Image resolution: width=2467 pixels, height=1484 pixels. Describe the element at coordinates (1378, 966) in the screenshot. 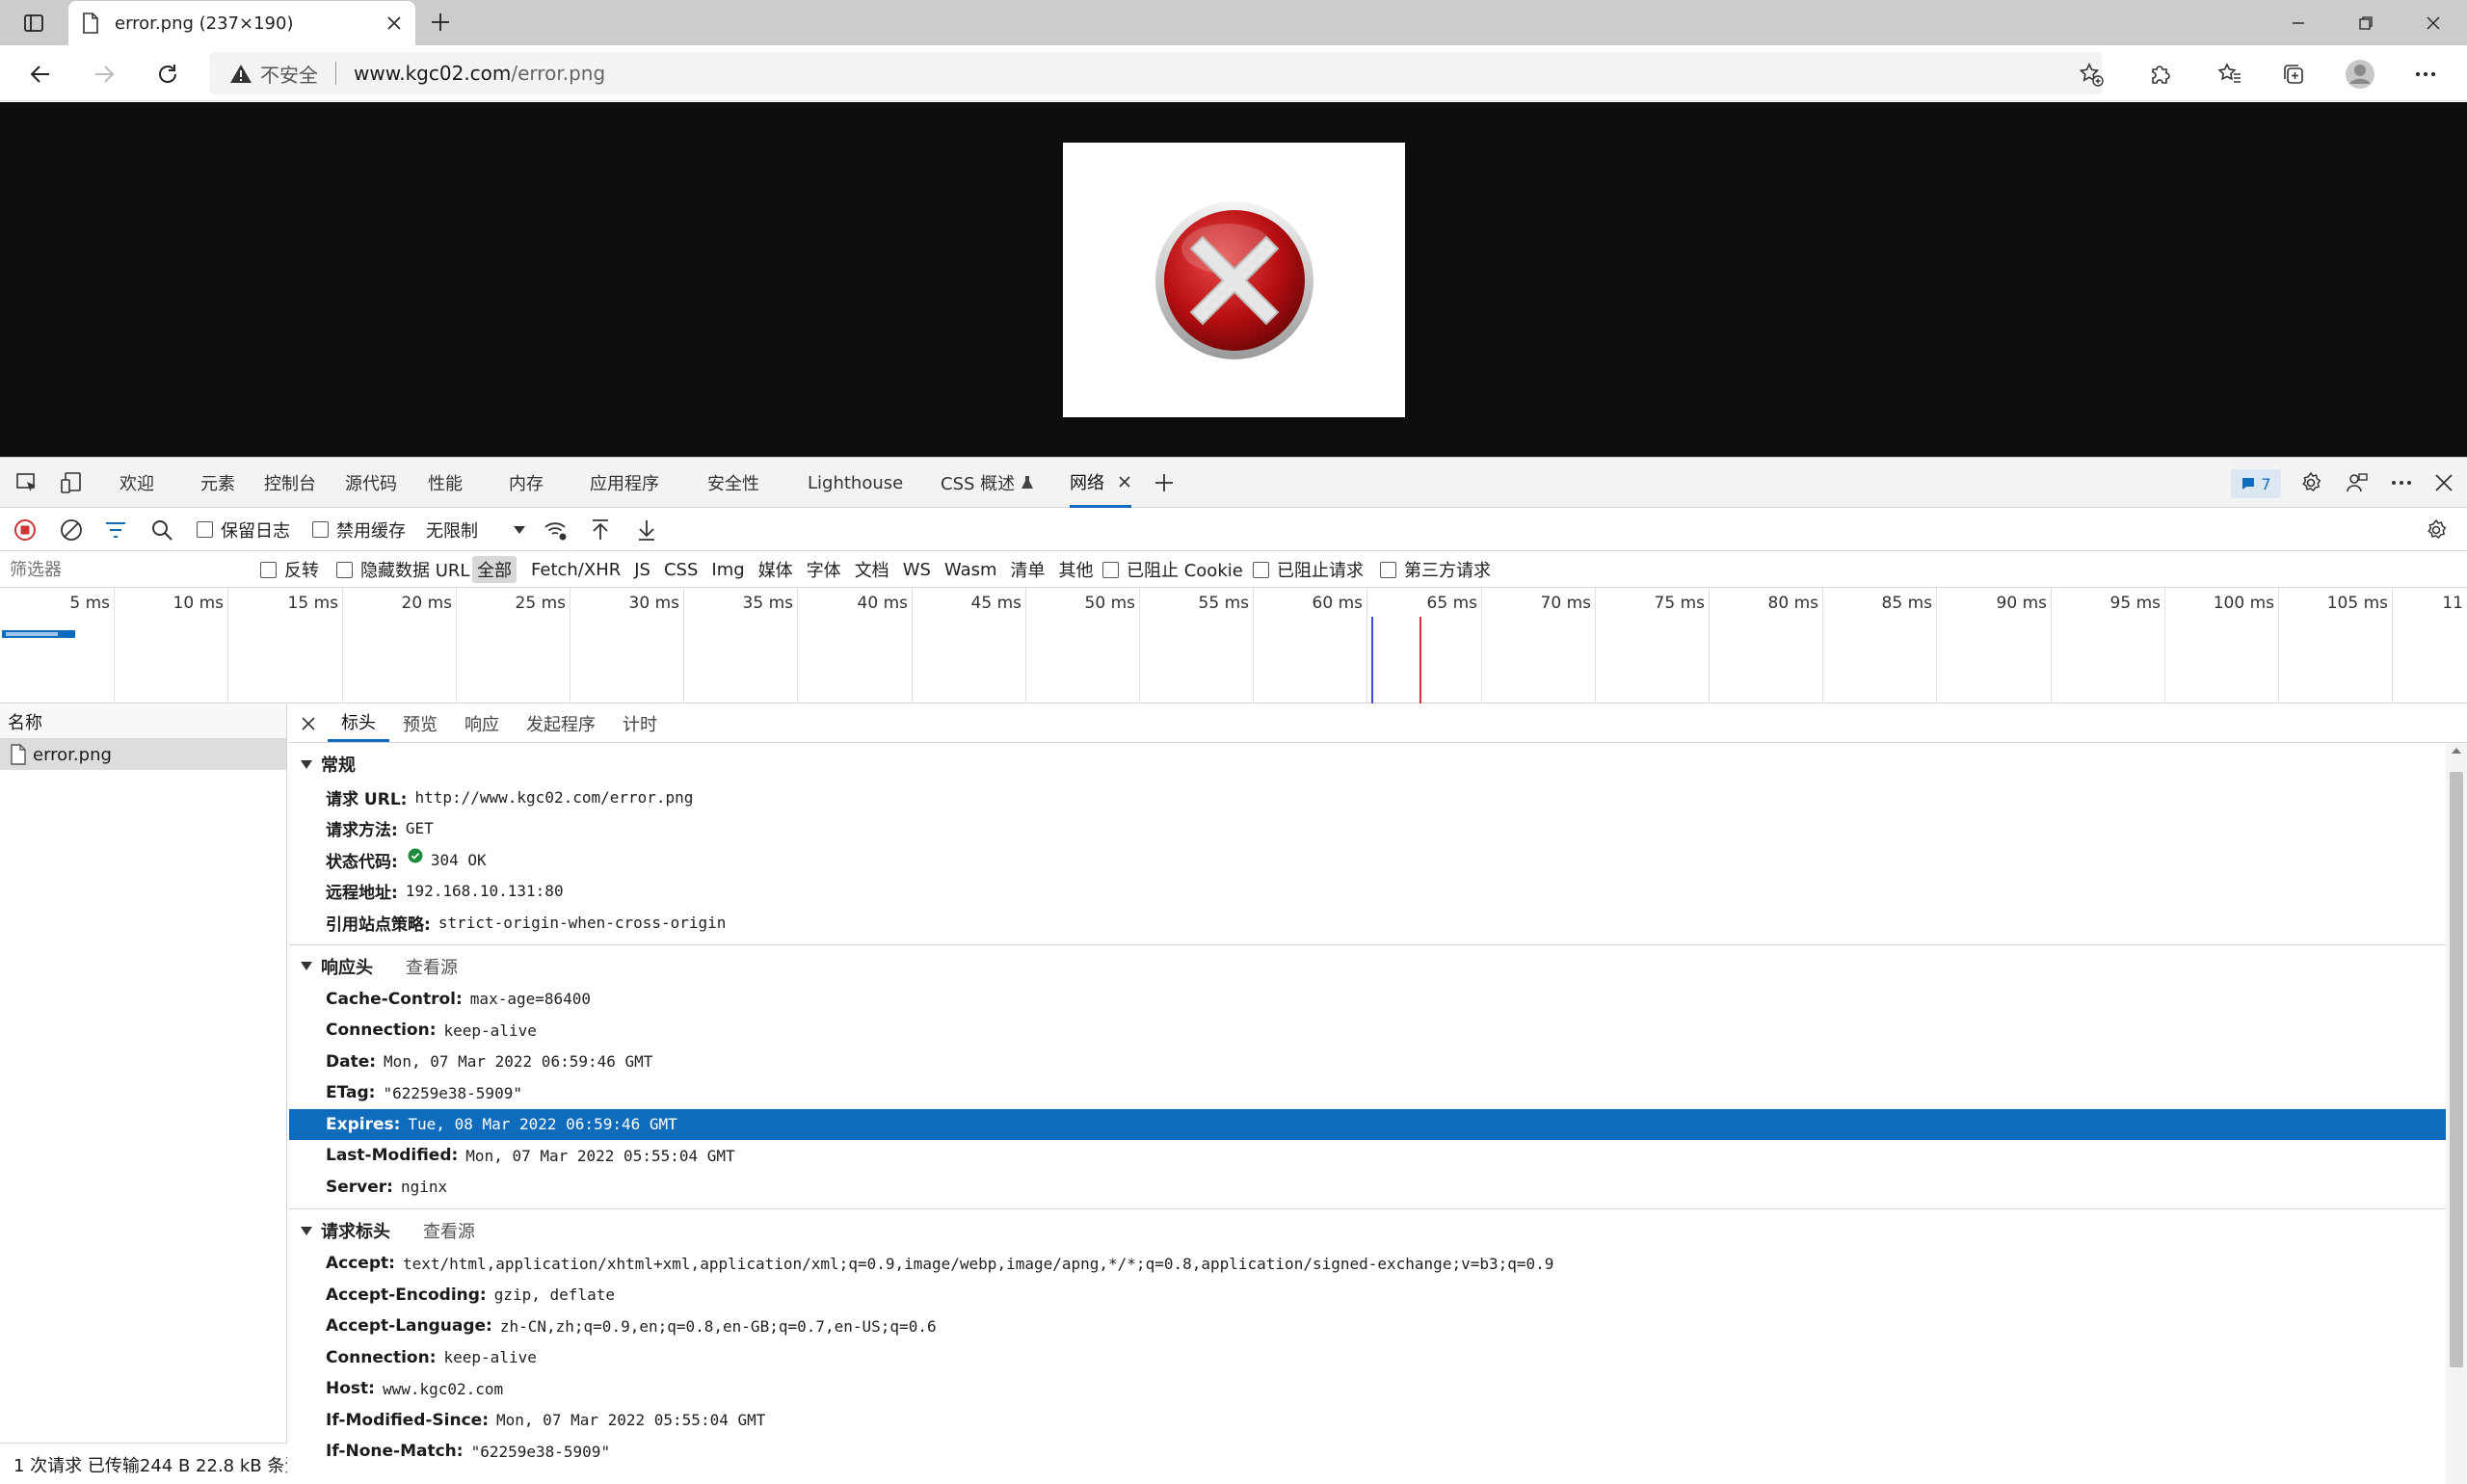

I see `response-headers-section-header: 响应头 查看源` at that location.